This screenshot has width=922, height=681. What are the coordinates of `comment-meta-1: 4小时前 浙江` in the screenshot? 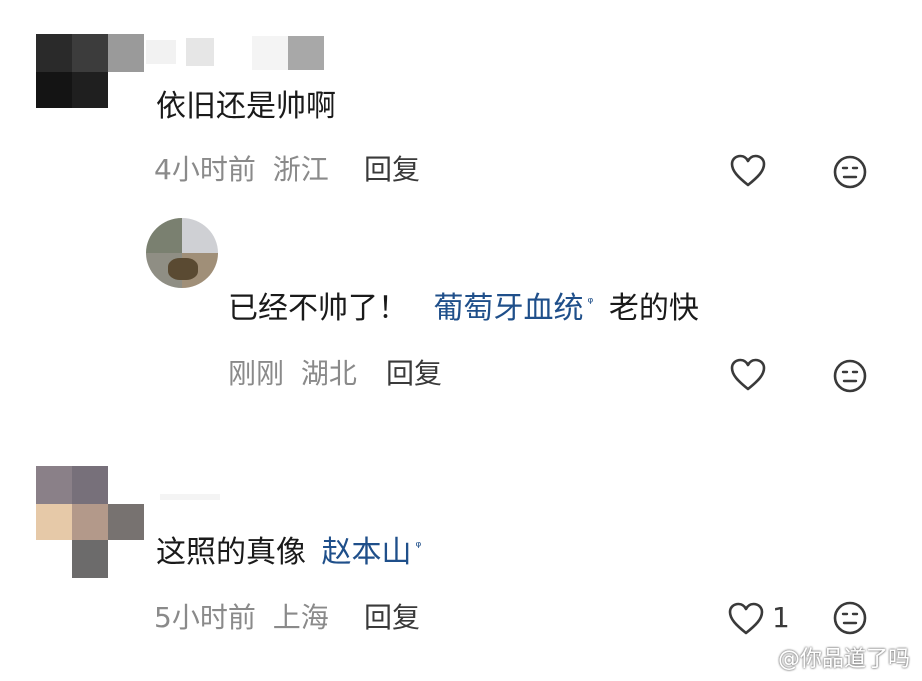 It's located at (241, 170).